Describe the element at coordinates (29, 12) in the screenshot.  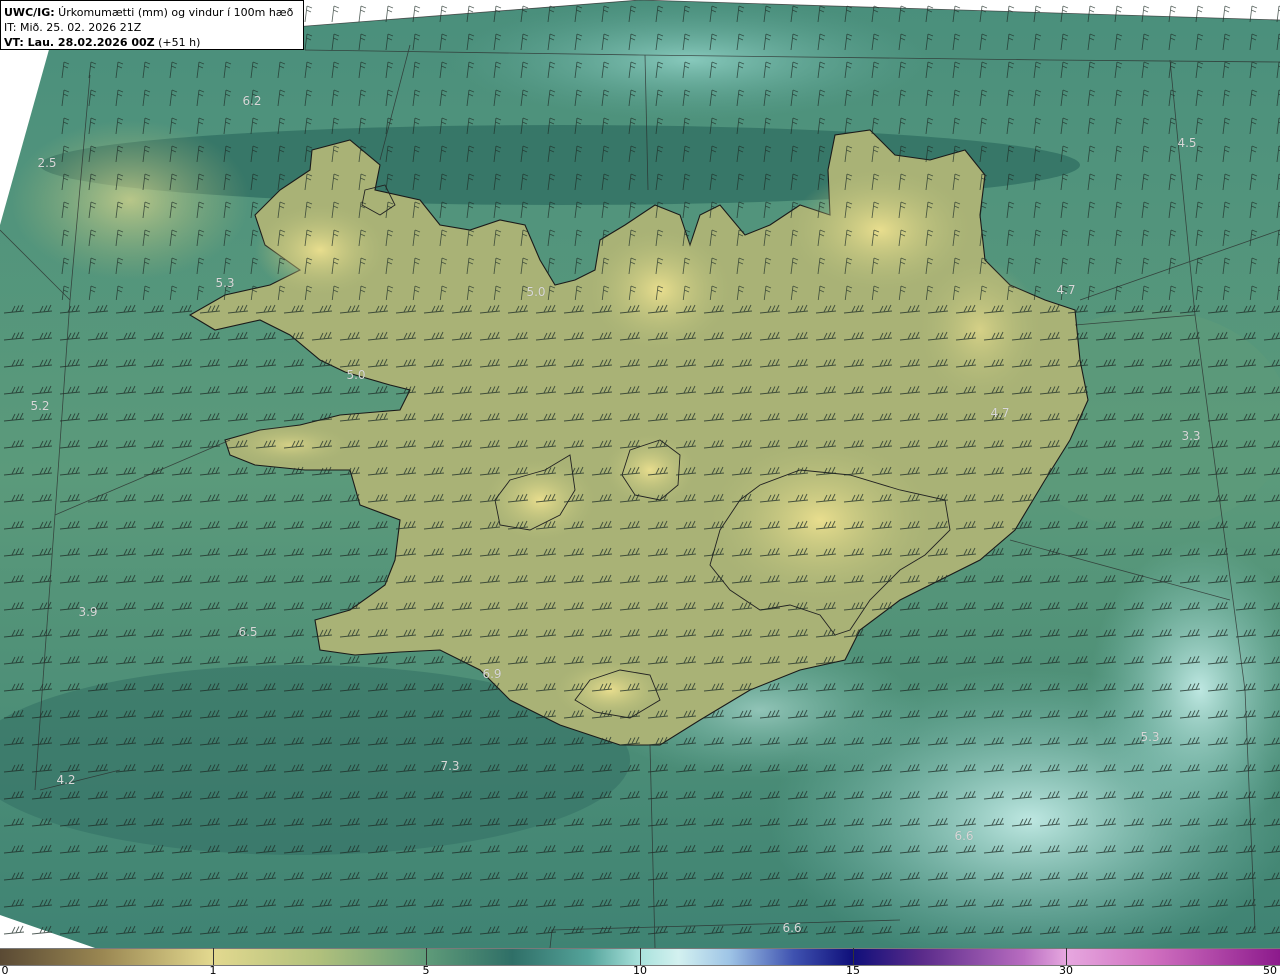
I see `model-name: UWC/IG:` at that location.